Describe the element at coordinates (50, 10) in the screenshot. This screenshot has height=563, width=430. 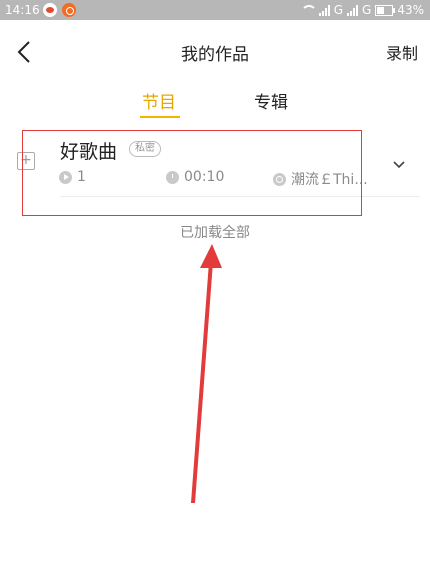
I see `weibo-icon` at that location.